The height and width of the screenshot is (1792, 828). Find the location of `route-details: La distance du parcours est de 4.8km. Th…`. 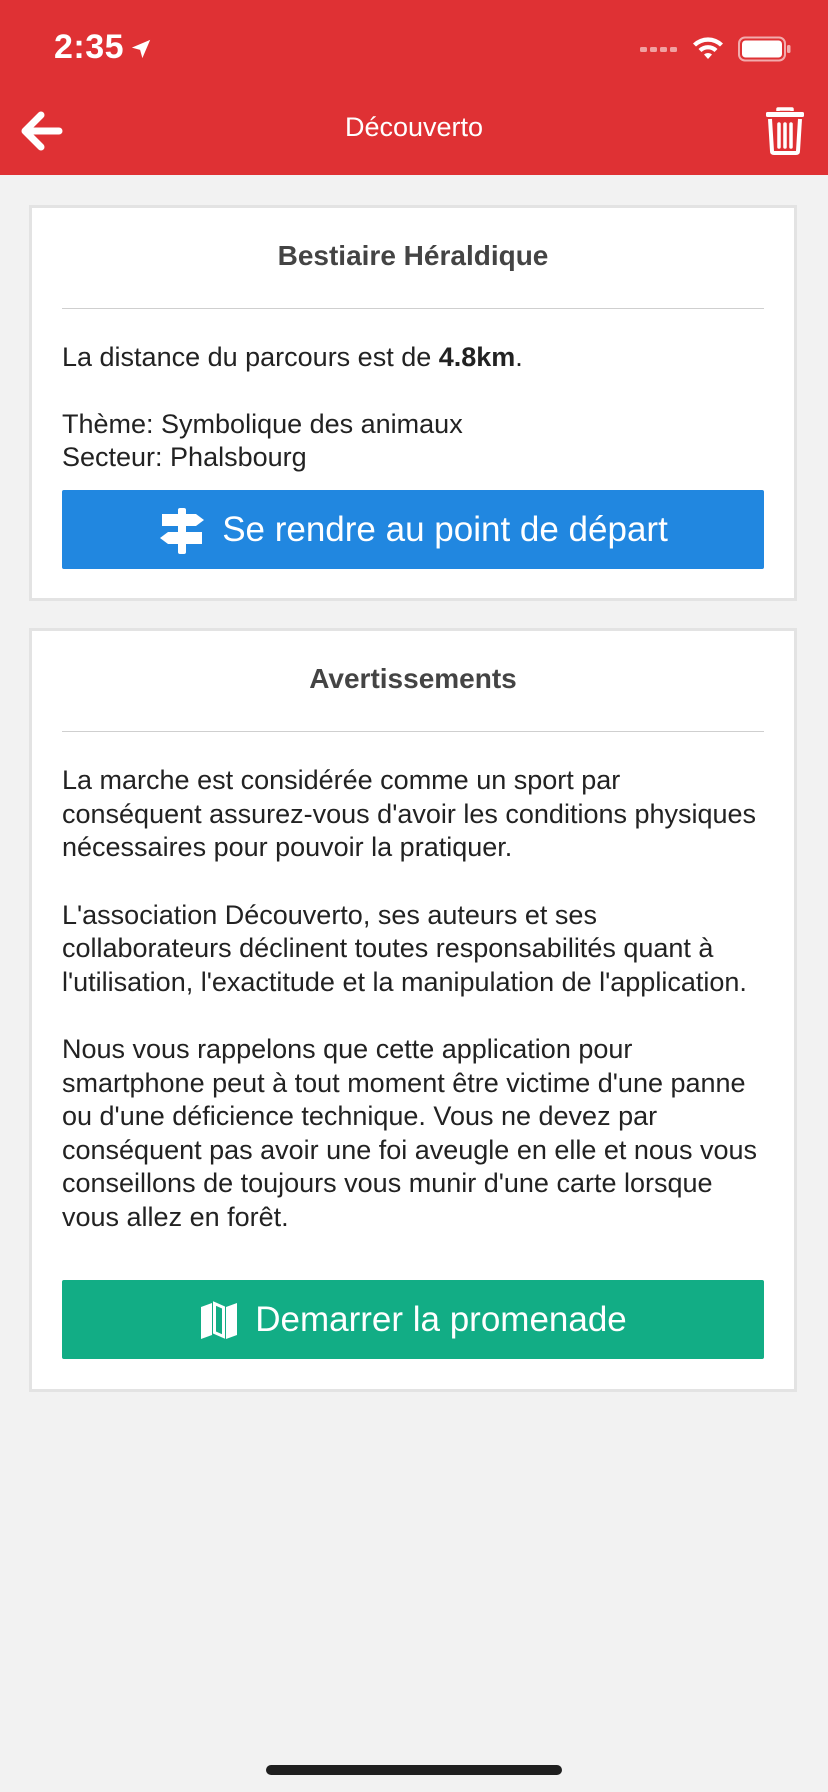

route-details: La distance du parcours est de 4.8km. Th… is located at coordinates (413, 391).